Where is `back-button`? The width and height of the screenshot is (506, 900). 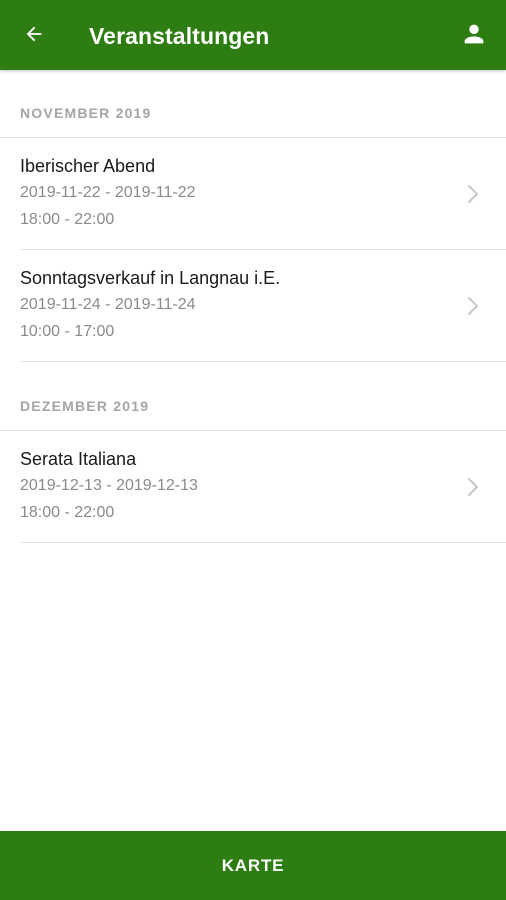
back-button is located at coordinates (34, 36).